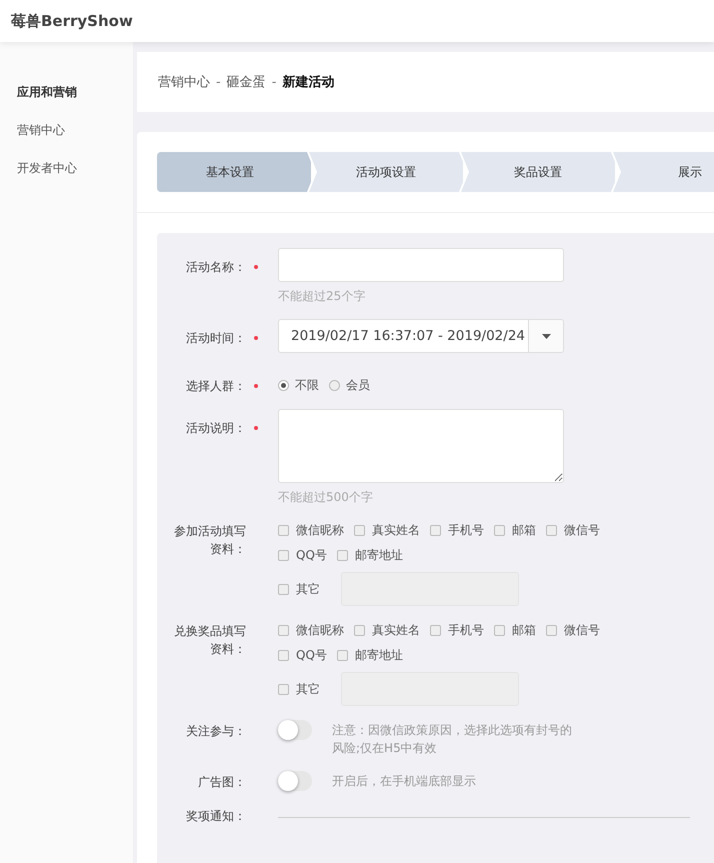 This screenshot has height=863, width=714. I want to click on hint-text: 不能超过25个字, so click(322, 296).